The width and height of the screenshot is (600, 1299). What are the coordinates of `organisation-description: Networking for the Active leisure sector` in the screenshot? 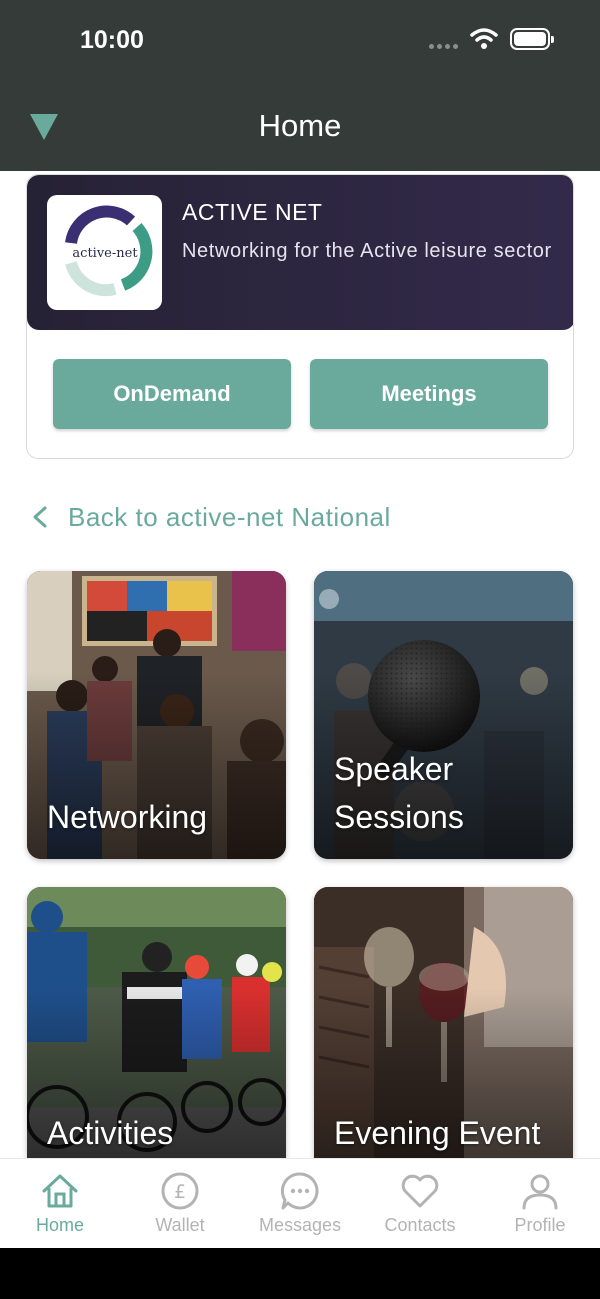 It's located at (367, 251).